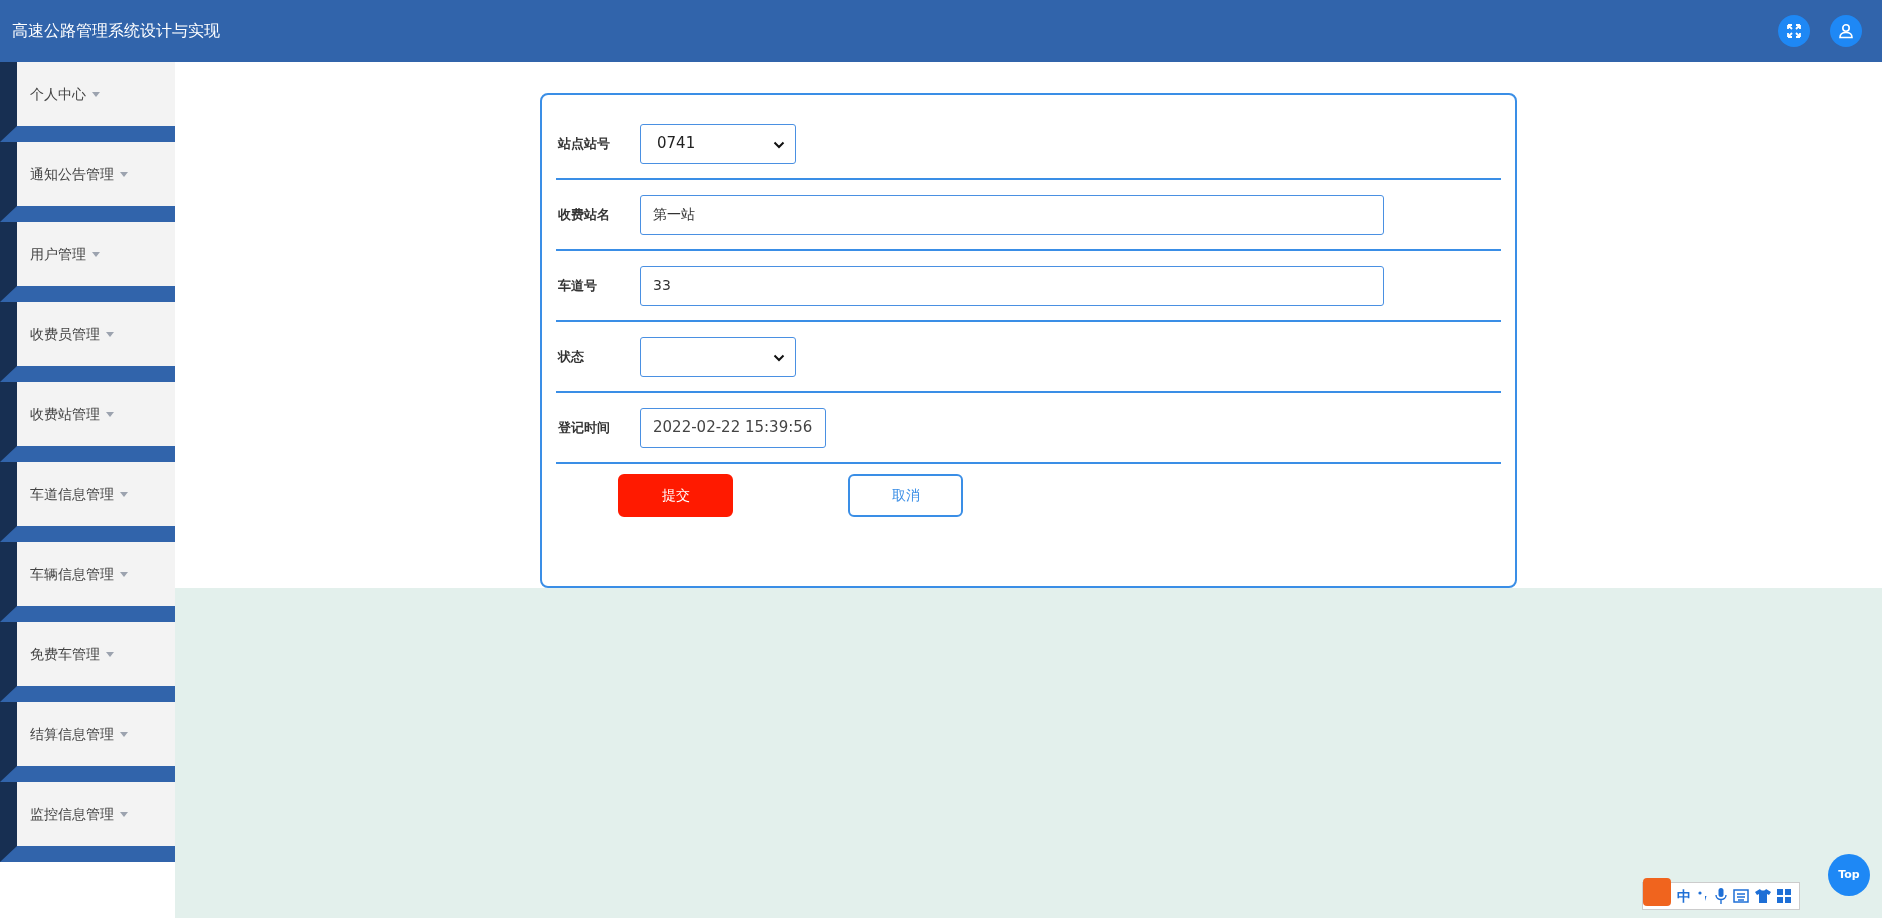 The height and width of the screenshot is (918, 1882). What do you see at coordinates (96, 414) in the screenshot?
I see `sidebar-item: 收费站管理` at bounding box center [96, 414].